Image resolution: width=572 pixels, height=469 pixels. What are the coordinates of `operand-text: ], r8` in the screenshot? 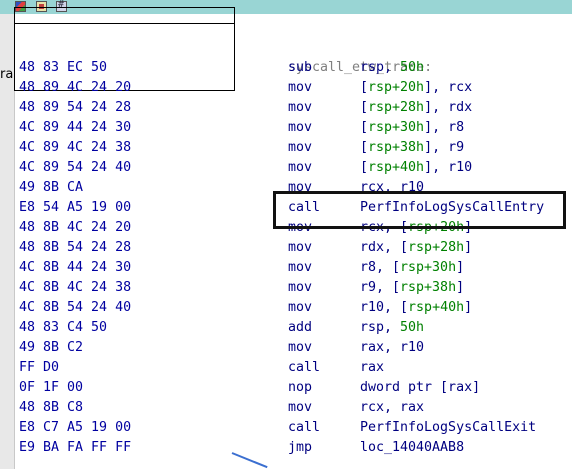 It's located at (444, 127).